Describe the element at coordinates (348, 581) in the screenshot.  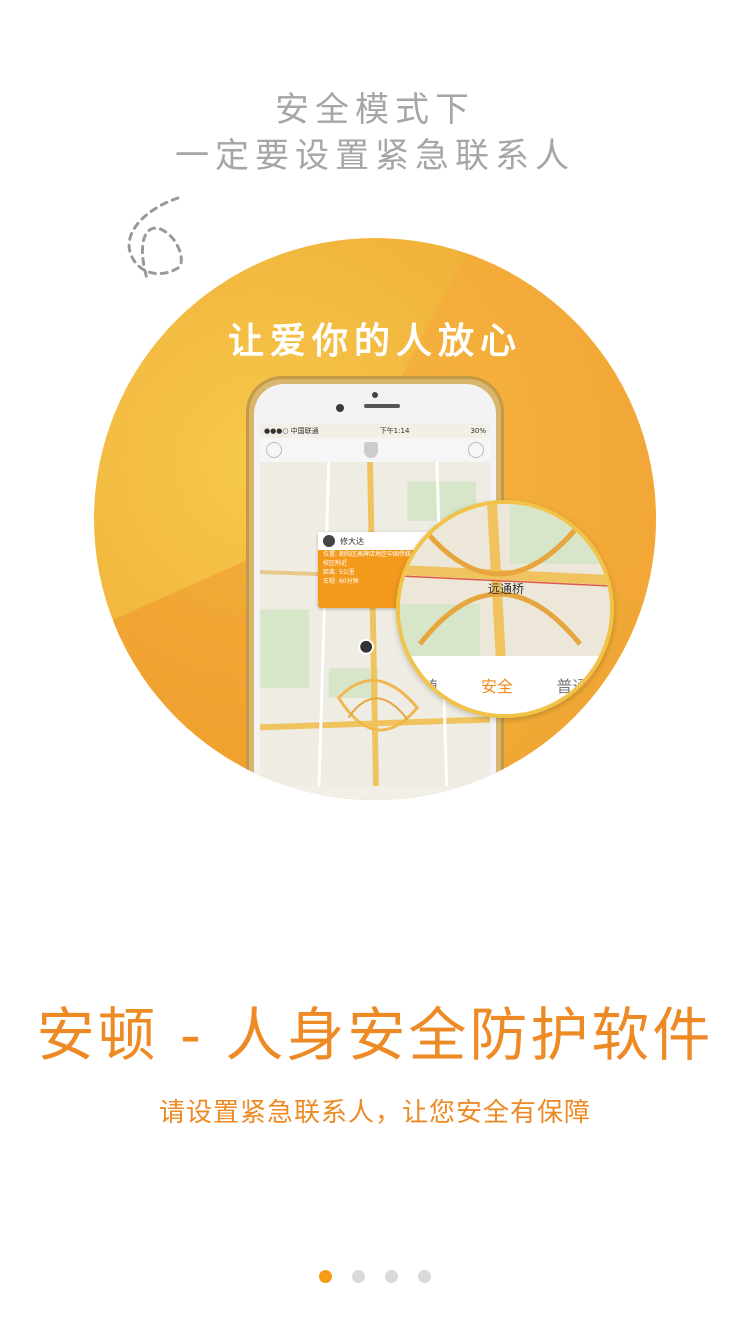
I see `drive-value: 60分钟` at that location.